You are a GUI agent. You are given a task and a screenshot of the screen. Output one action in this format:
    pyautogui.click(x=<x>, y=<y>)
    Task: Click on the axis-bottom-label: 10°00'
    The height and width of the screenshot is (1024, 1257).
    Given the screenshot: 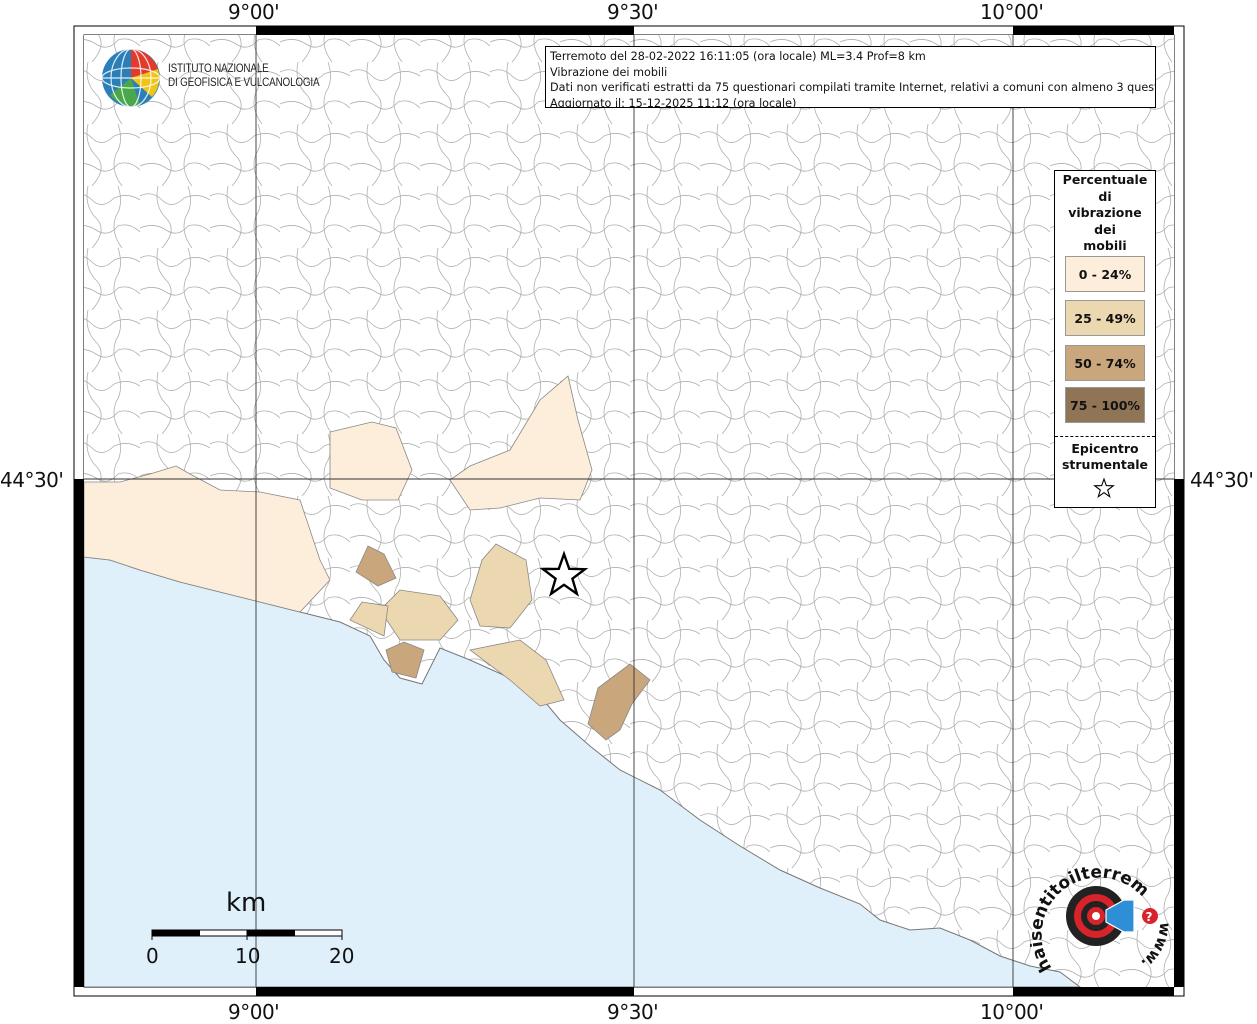 What is the action you would take?
    pyautogui.click(x=1012, y=1012)
    